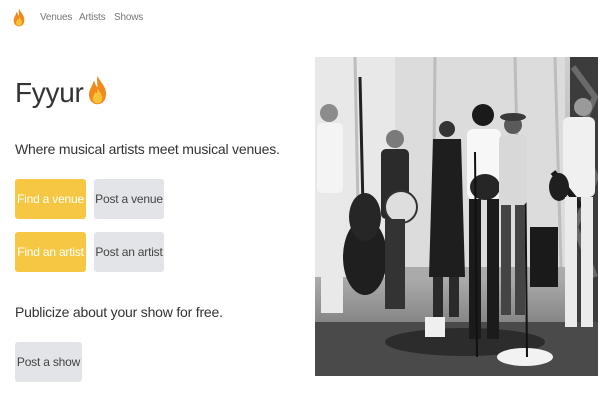  I want to click on post-venue-button: Post a venue, so click(129, 199).